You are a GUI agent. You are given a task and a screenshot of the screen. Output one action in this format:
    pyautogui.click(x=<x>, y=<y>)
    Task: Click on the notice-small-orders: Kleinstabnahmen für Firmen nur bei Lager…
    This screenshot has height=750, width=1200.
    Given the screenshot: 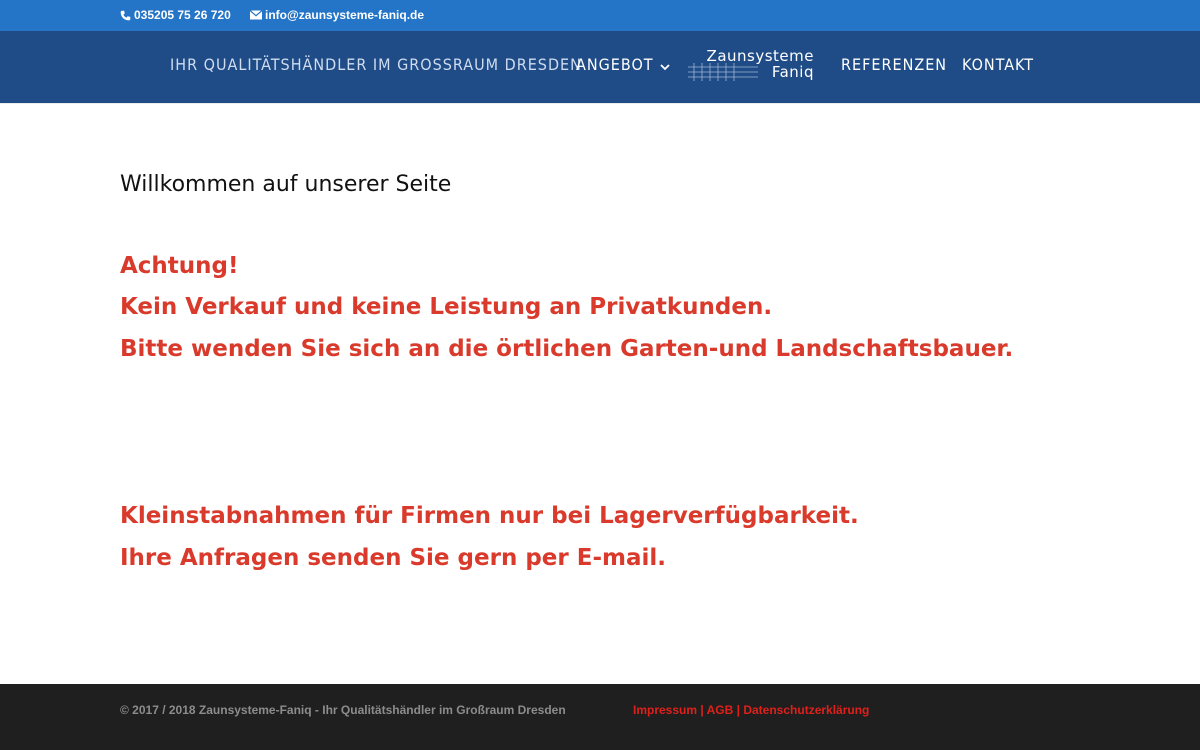 What is the action you would take?
    pyautogui.click(x=489, y=516)
    